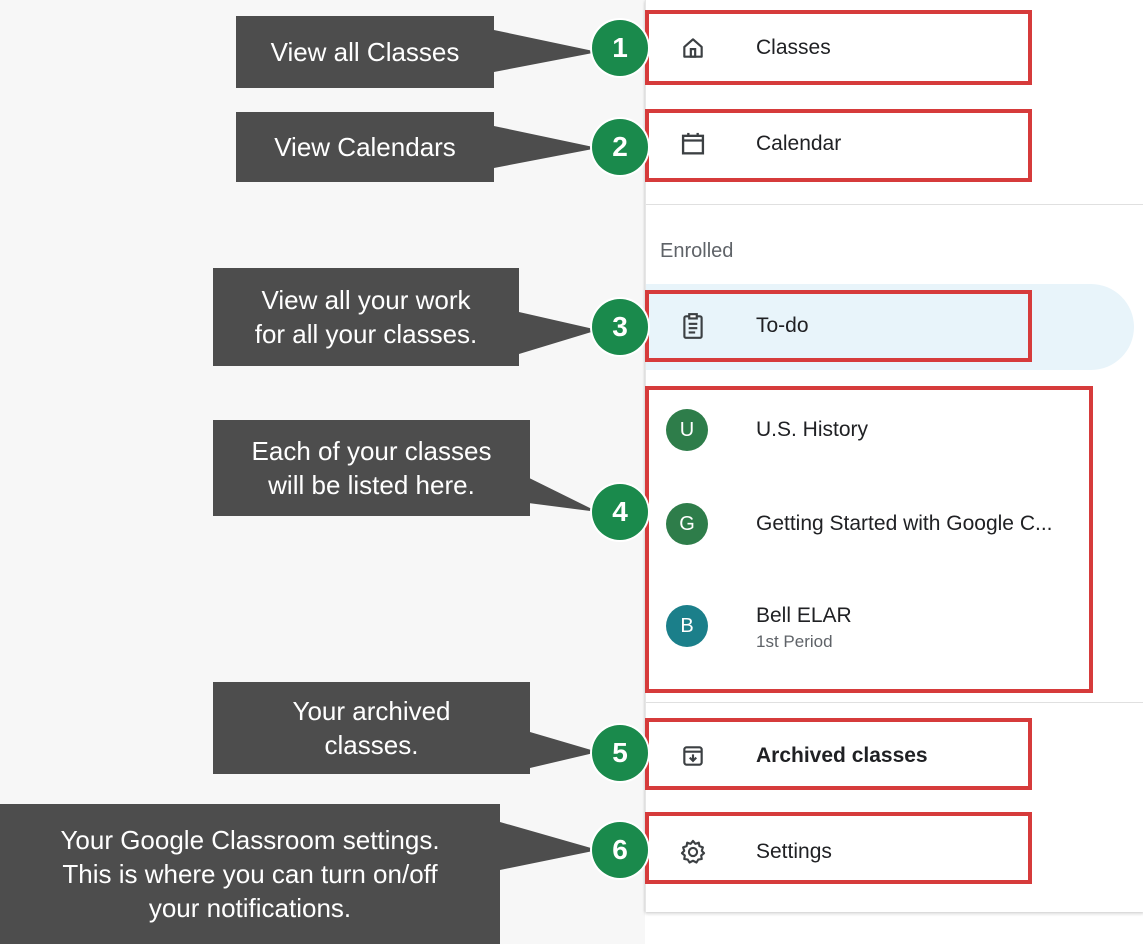  I want to click on step-badge-2: 2, so click(620, 147).